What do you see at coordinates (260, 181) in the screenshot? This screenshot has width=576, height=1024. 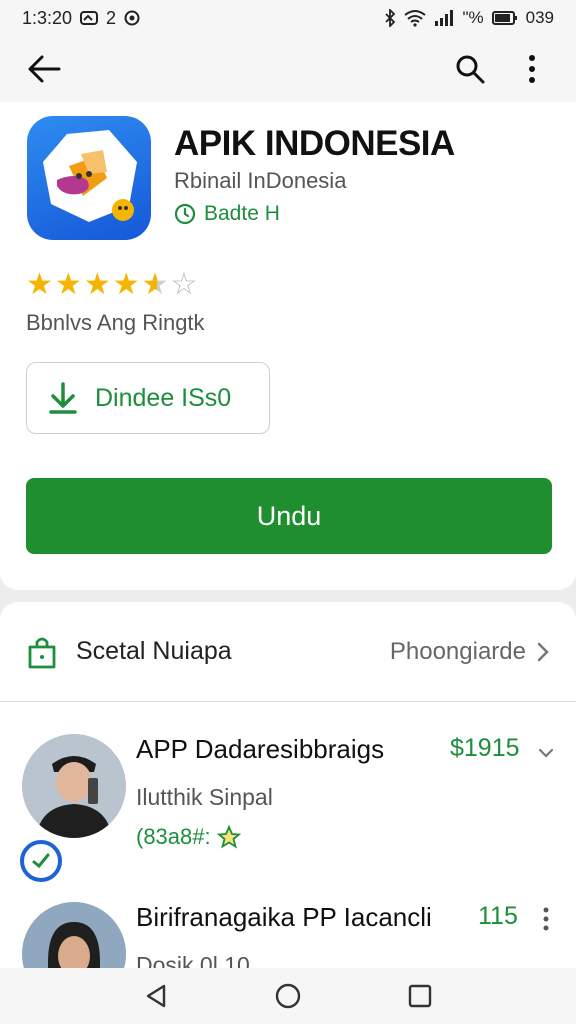 I see `developer-name: Rbinail InDonesia` at bounding box center [260, 181].